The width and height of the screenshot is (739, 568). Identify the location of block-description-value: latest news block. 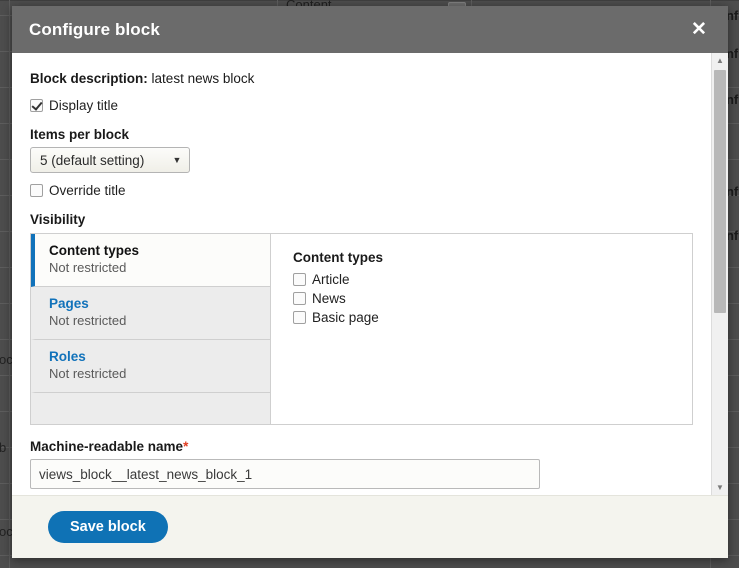
(203, 78).